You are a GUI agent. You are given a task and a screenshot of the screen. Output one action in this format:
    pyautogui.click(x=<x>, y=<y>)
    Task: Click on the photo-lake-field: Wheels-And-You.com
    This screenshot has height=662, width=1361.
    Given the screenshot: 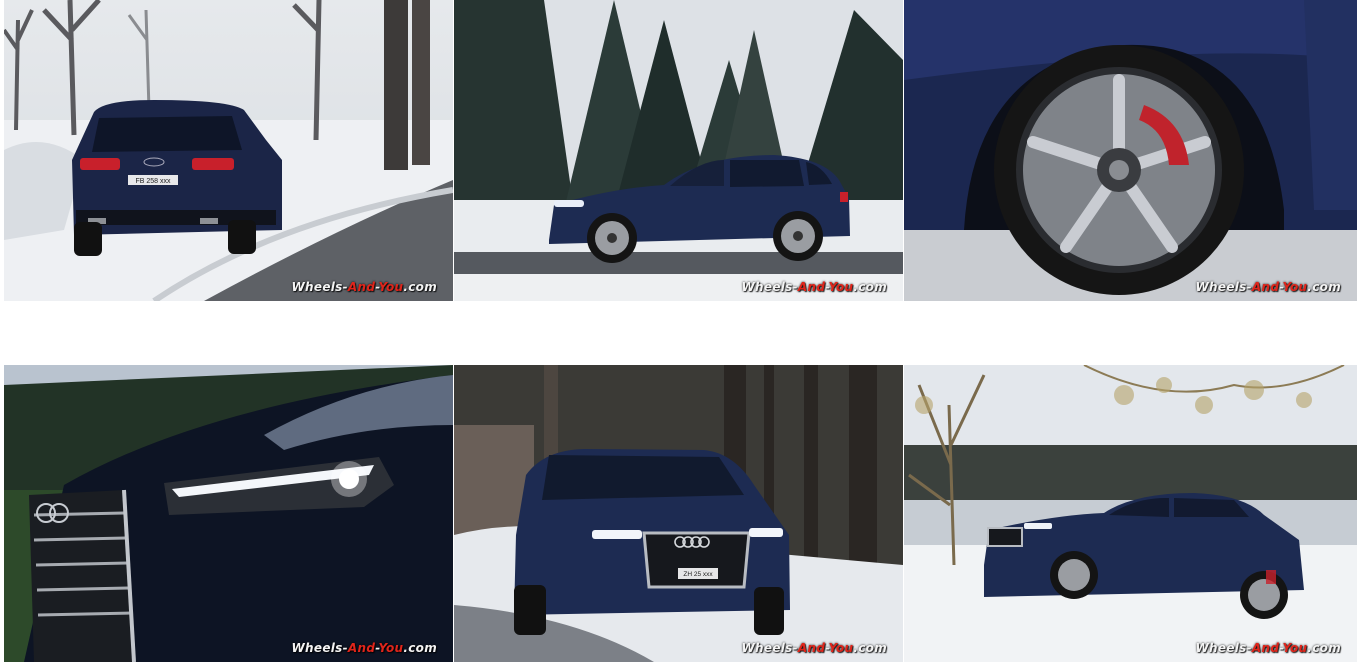 What is the action you would take?
    pyautogui.click(x=1130, y=513)
    